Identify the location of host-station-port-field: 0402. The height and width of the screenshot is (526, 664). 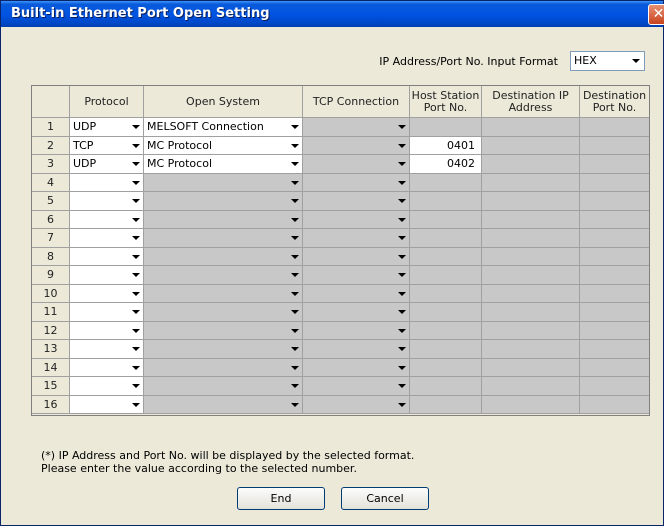
(446, 164).